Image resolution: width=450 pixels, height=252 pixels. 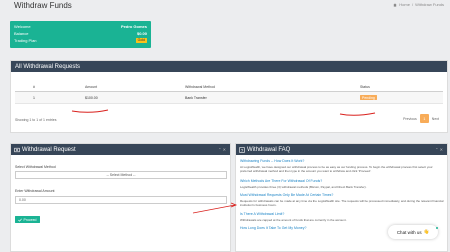 What do you see at coordinates (196, 97) in the screenshot?
I see `cell-method: Bank Transfer` at bounding box center [196, 97].